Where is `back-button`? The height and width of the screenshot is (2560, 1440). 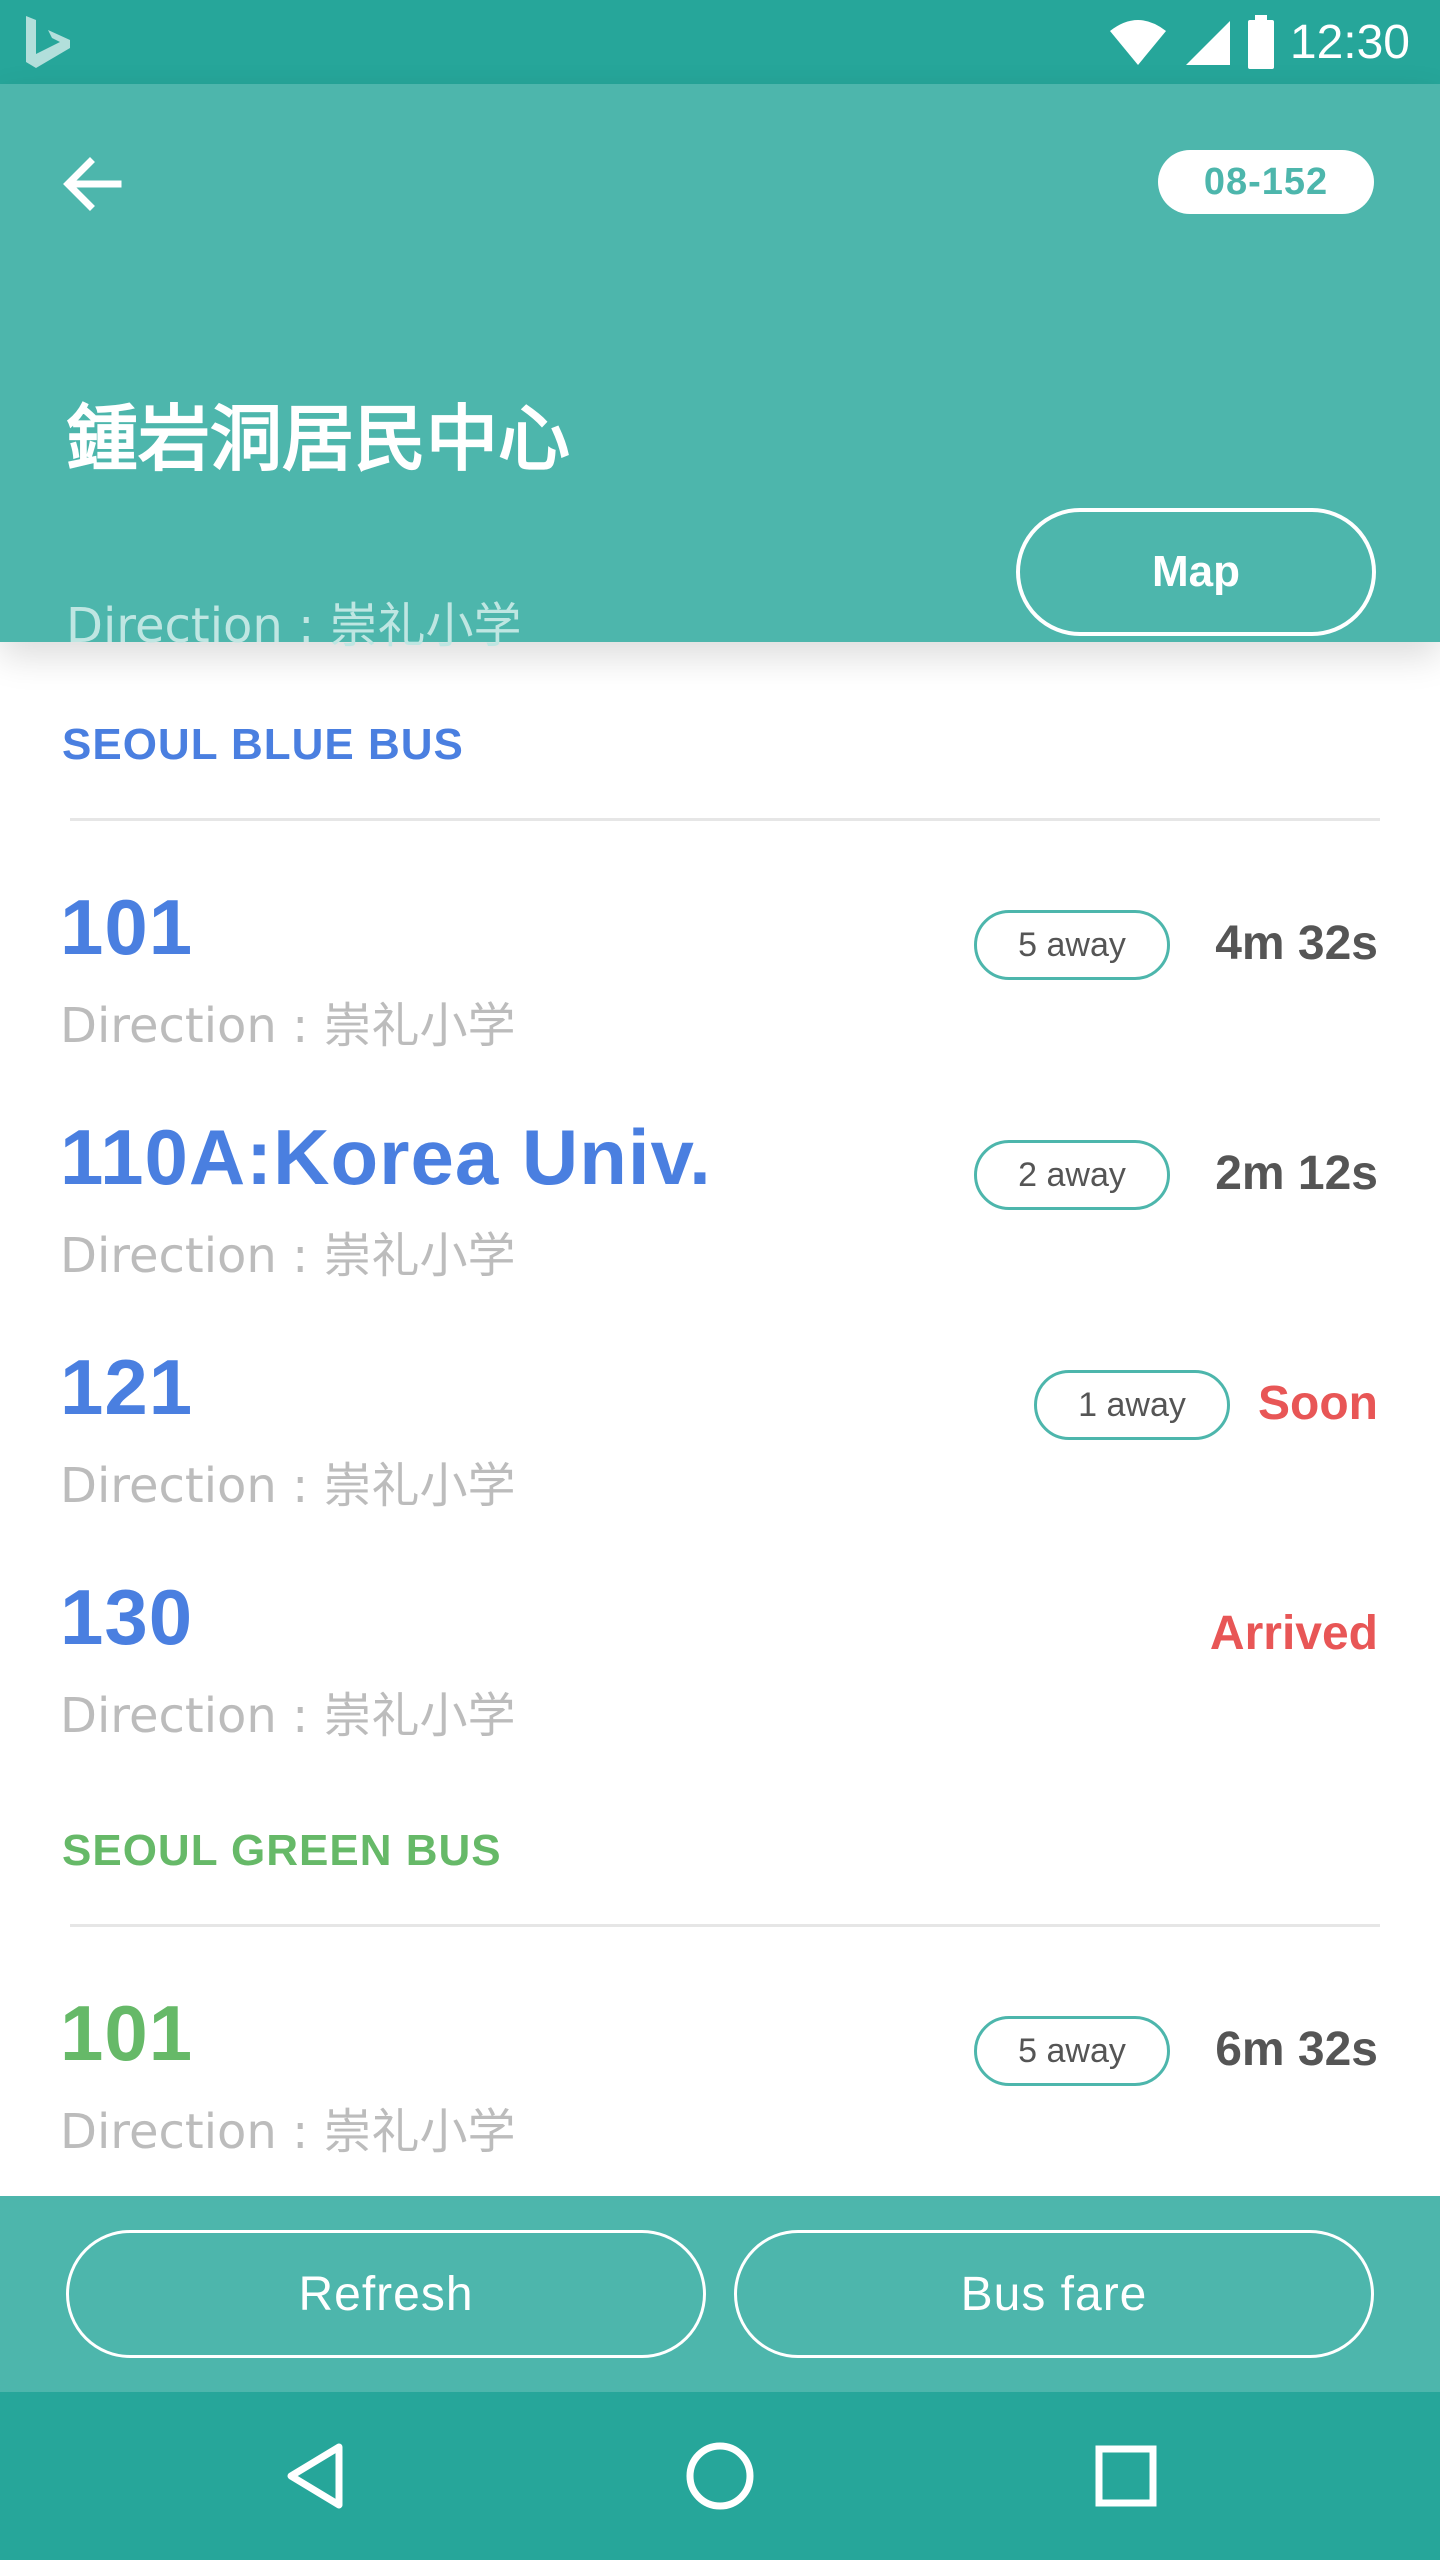
back-button is located at coordinates (92, 184).